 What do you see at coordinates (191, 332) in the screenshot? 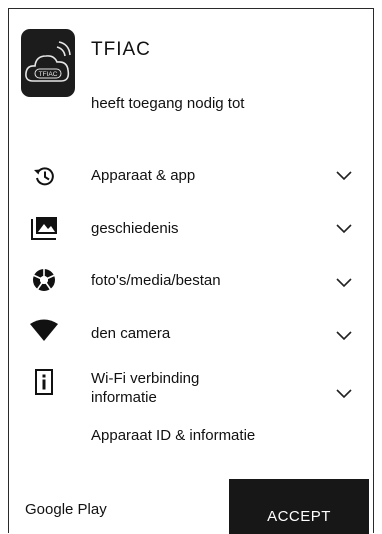
I see `permission-item-camera: den camera` at bounding box center [191, 332].